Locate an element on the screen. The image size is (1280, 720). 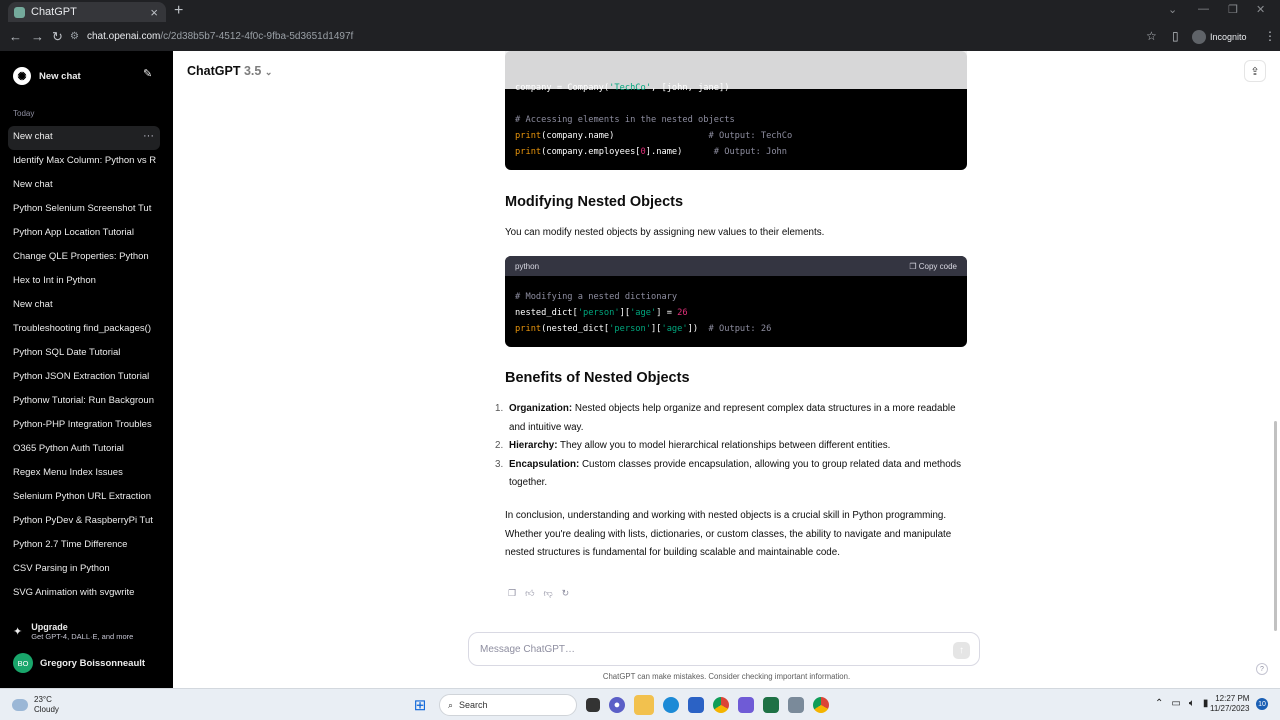
section-heading: Benefits of Nested Objects is located at coordinates (597, 378).